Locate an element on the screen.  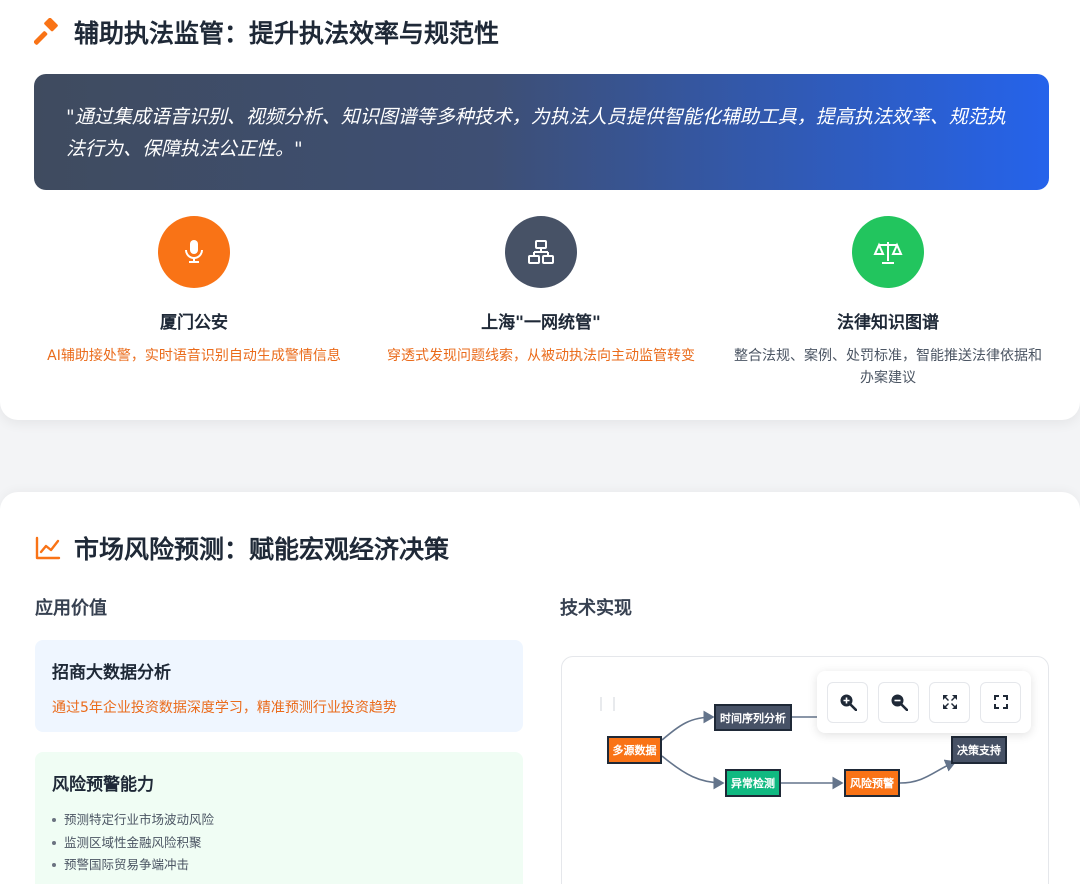
node-time-series-analysis: 时间序列分析 is located at coordinates (753, 717).